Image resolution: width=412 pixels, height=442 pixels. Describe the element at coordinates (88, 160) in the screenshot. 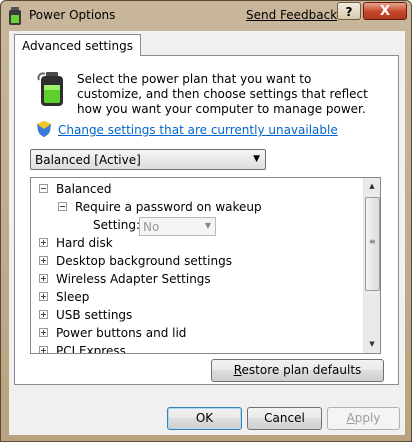

I see `power-plan-value: Balanced [Active]` at that location.